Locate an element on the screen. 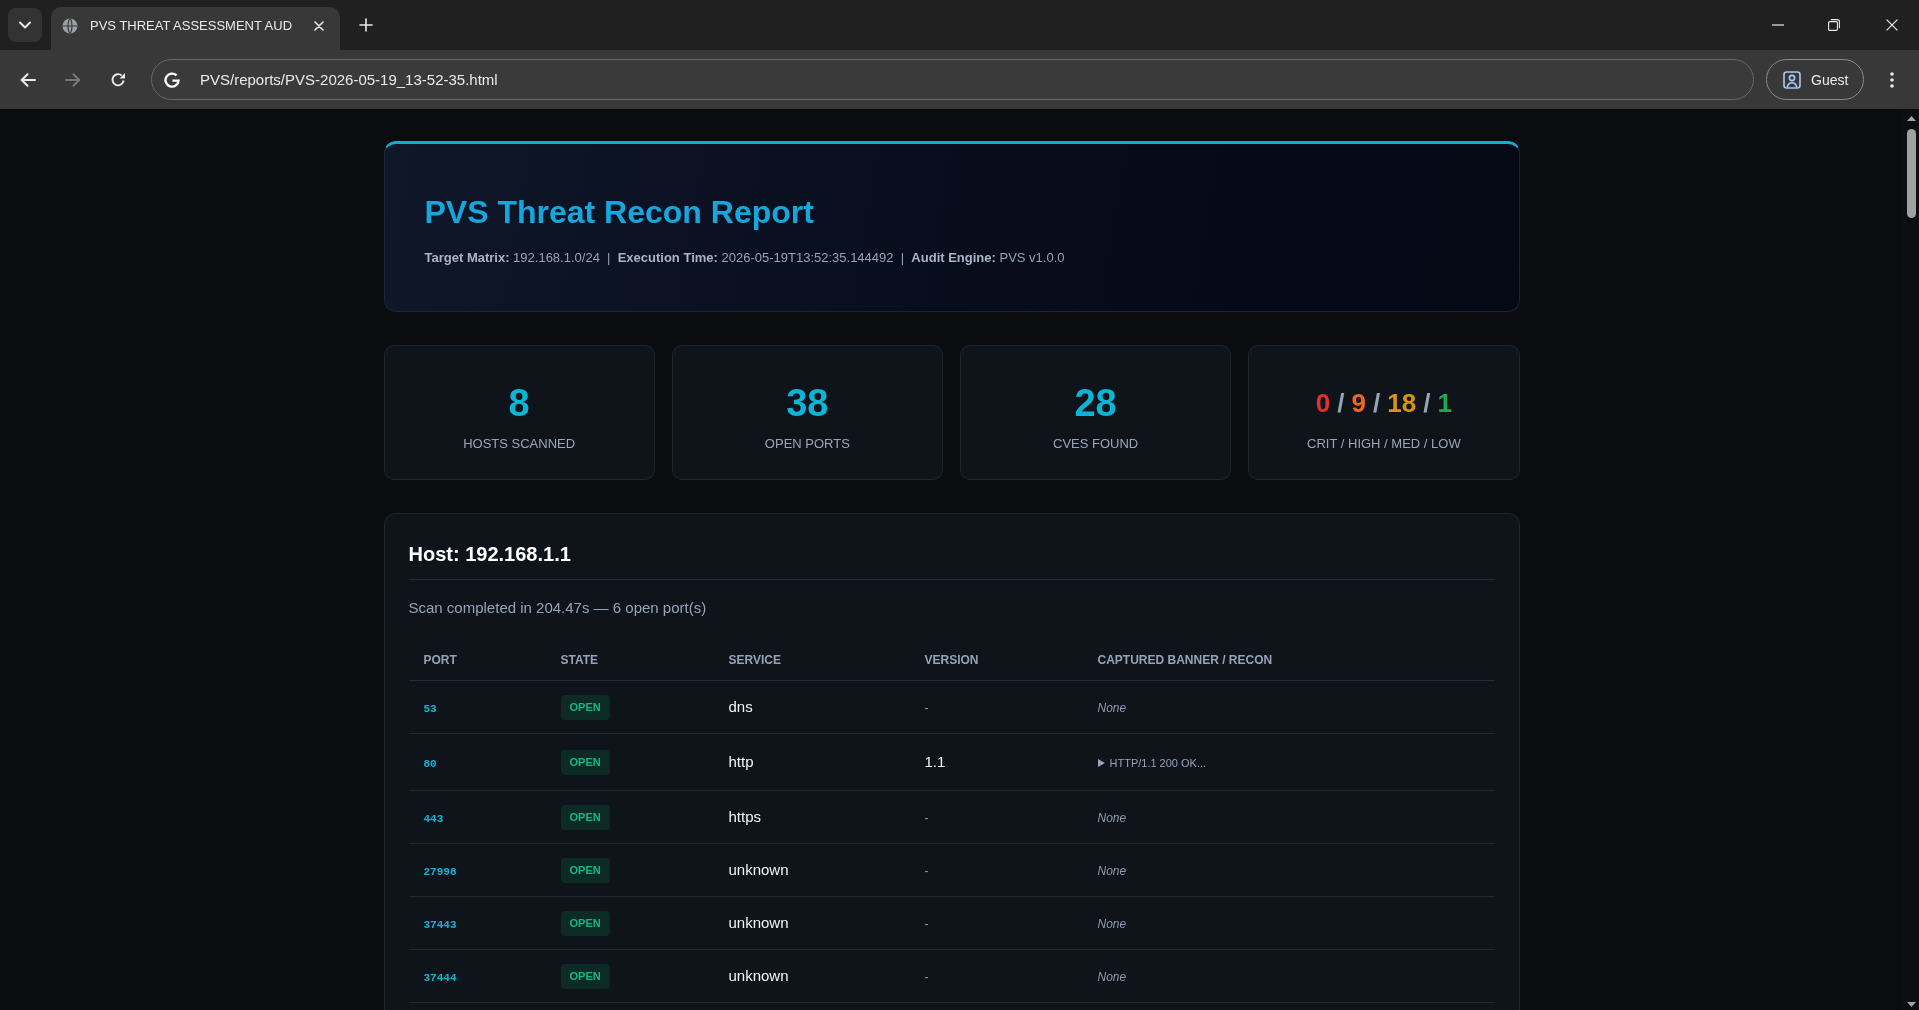 This screenshot has height=1010, width=1919. stat-label: CRIT / HIGH / MED / LOW is located at coordinates (1384, 444).